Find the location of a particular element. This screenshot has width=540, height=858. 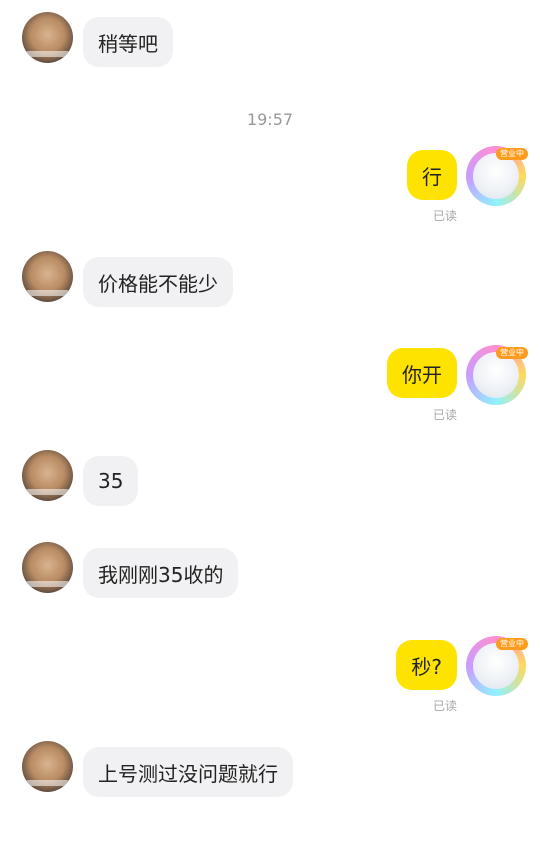

message-bubble-left: 上号测过没问题就行 is located at coordinates (188, 772).